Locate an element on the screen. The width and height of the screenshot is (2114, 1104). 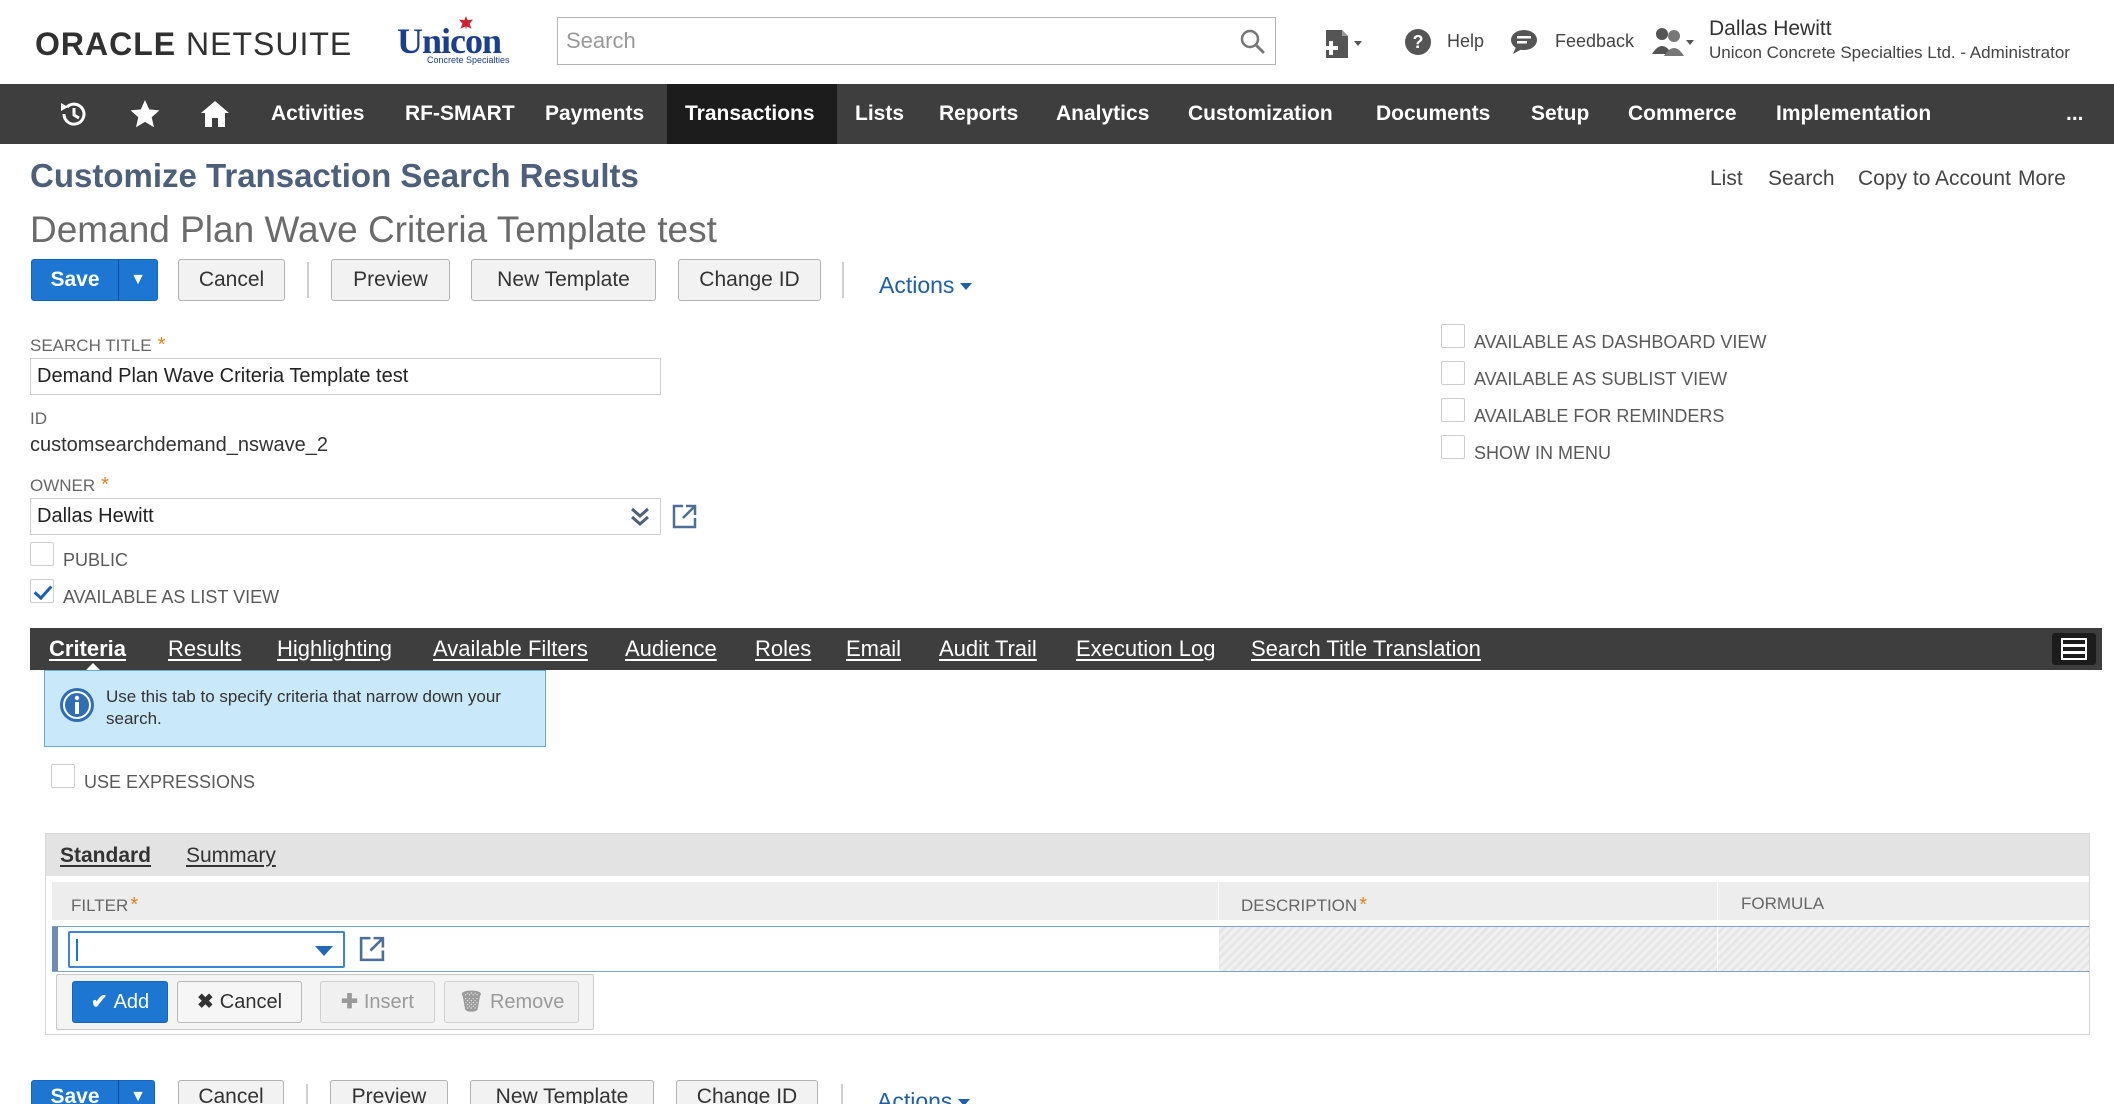
list-view-checkbox is located at coordinates (42, 591).